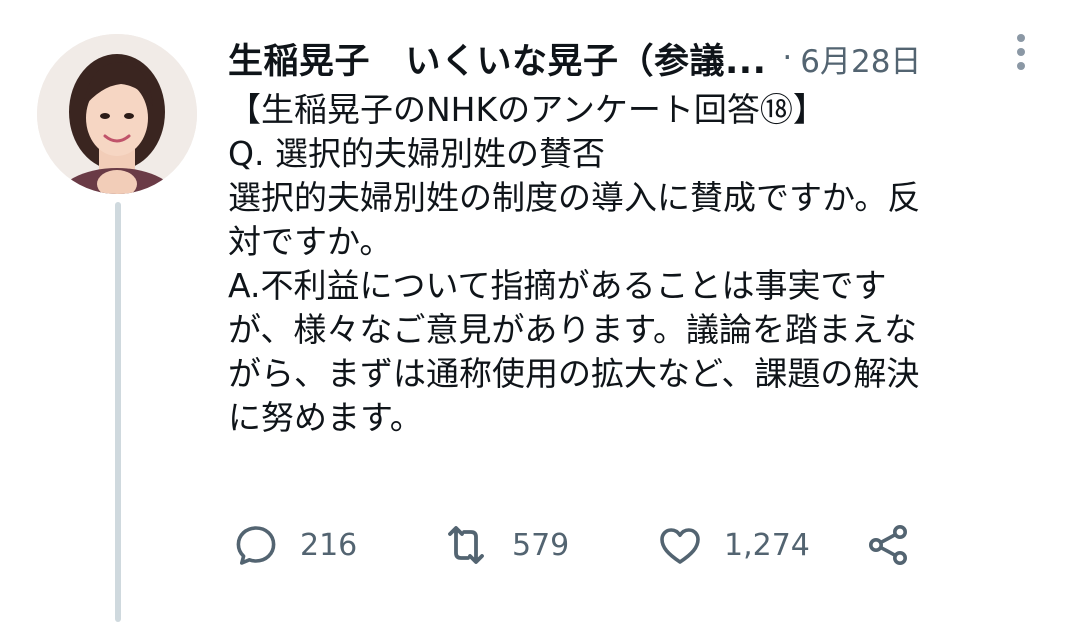 The width and height of the screenshot is (1080, 622). I want to click on tweet-header: 生稲晃子 いくいな晃子（参議... · 6月28日, so click(628, 58).